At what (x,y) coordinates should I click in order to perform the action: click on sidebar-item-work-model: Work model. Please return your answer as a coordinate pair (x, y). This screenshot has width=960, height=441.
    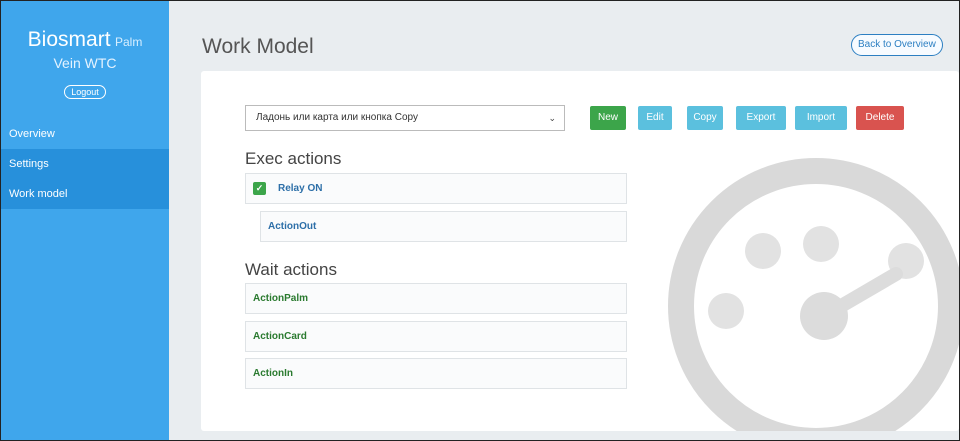
    Looking at the image, I should click on (85, 194).